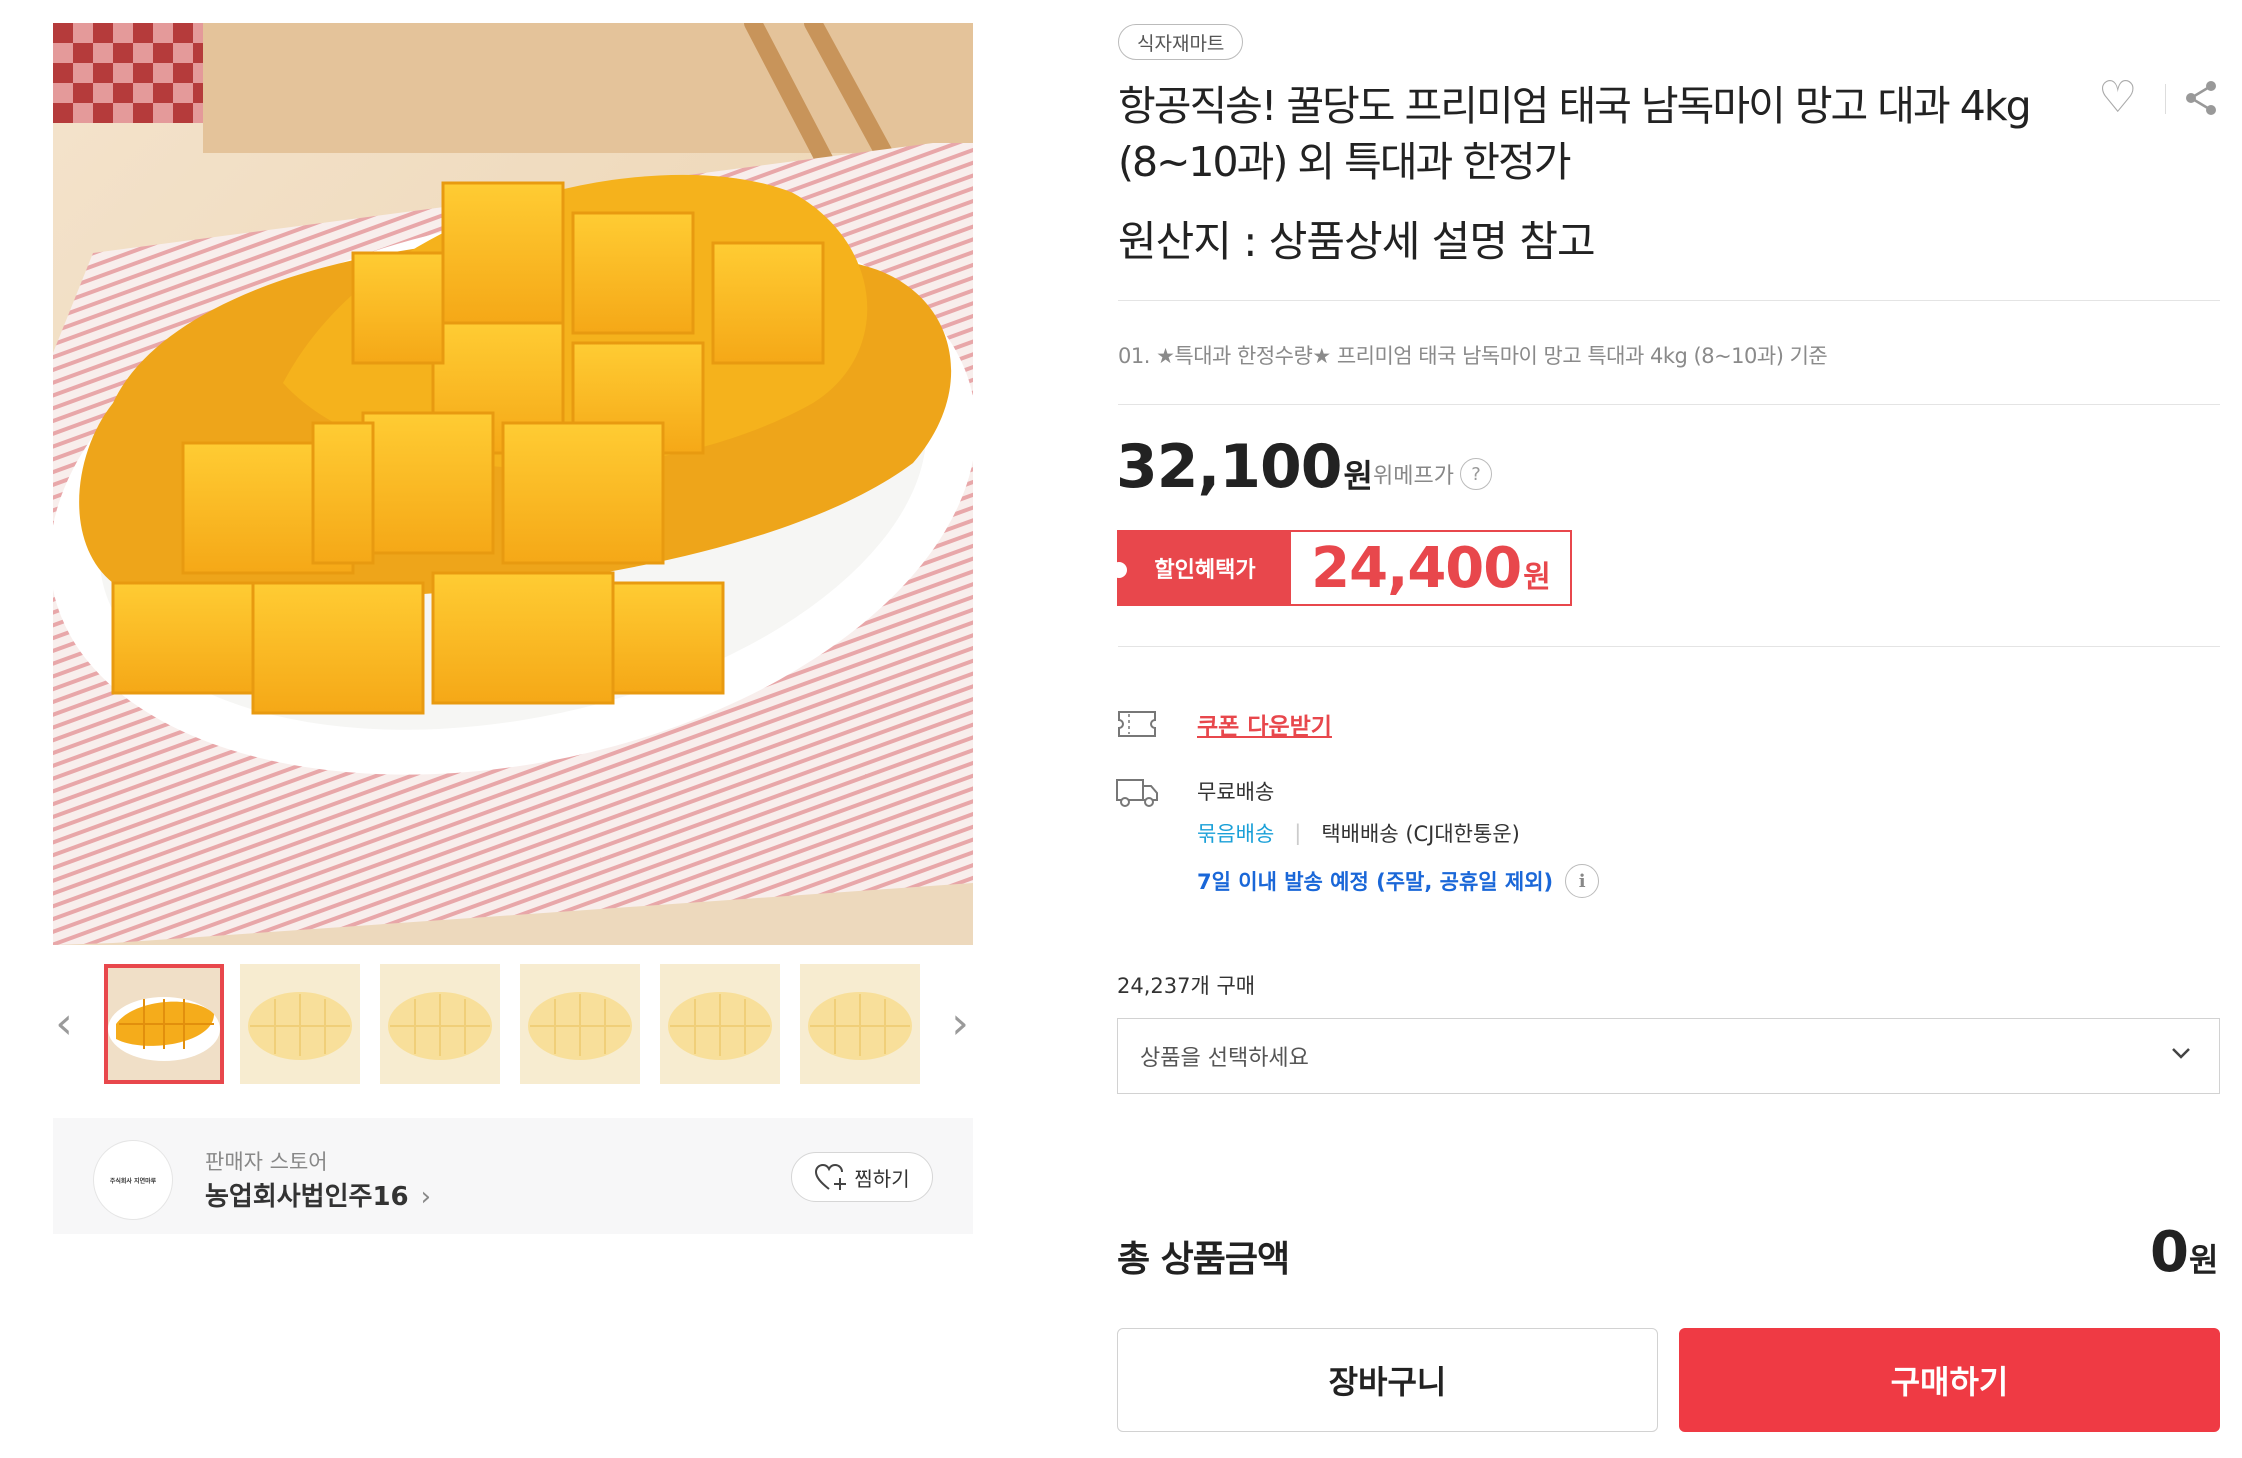 This screenshot has width=2242, height=1458. I want to click on total-amount: 0원, so click(2184, 1252).